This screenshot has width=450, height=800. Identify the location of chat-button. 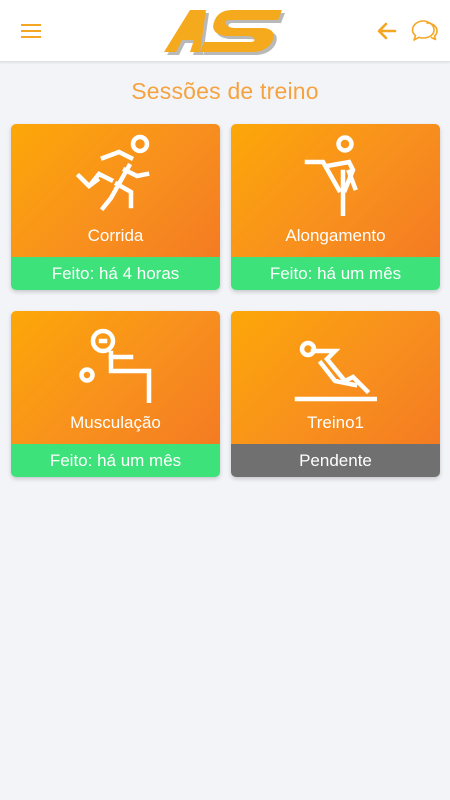
(425, 31).